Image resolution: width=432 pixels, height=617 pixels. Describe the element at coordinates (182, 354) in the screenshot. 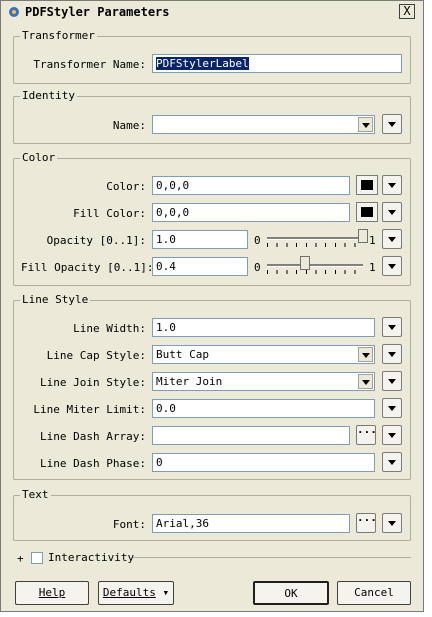

I see `line-cap-value: Butt Cap` at that location.